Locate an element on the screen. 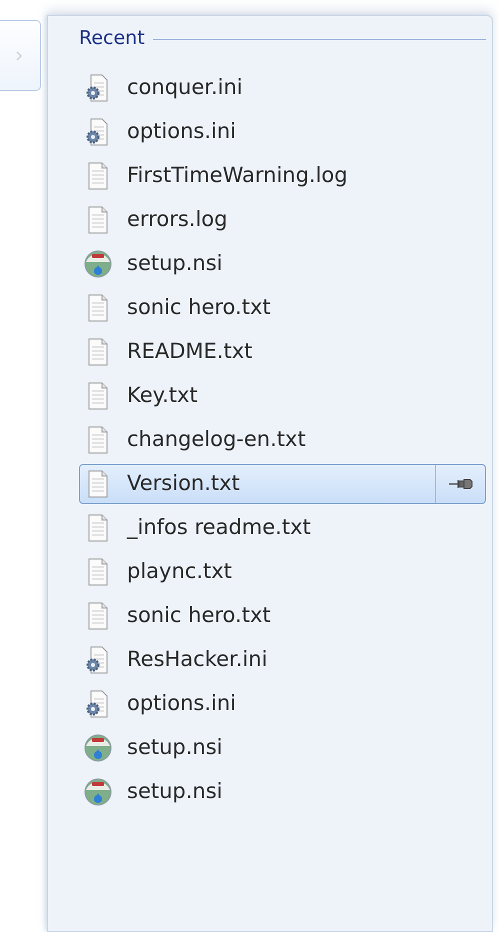 This screenshot has height=932, width=499. file-name: conquer.ini is located at coordinates (185, 87).